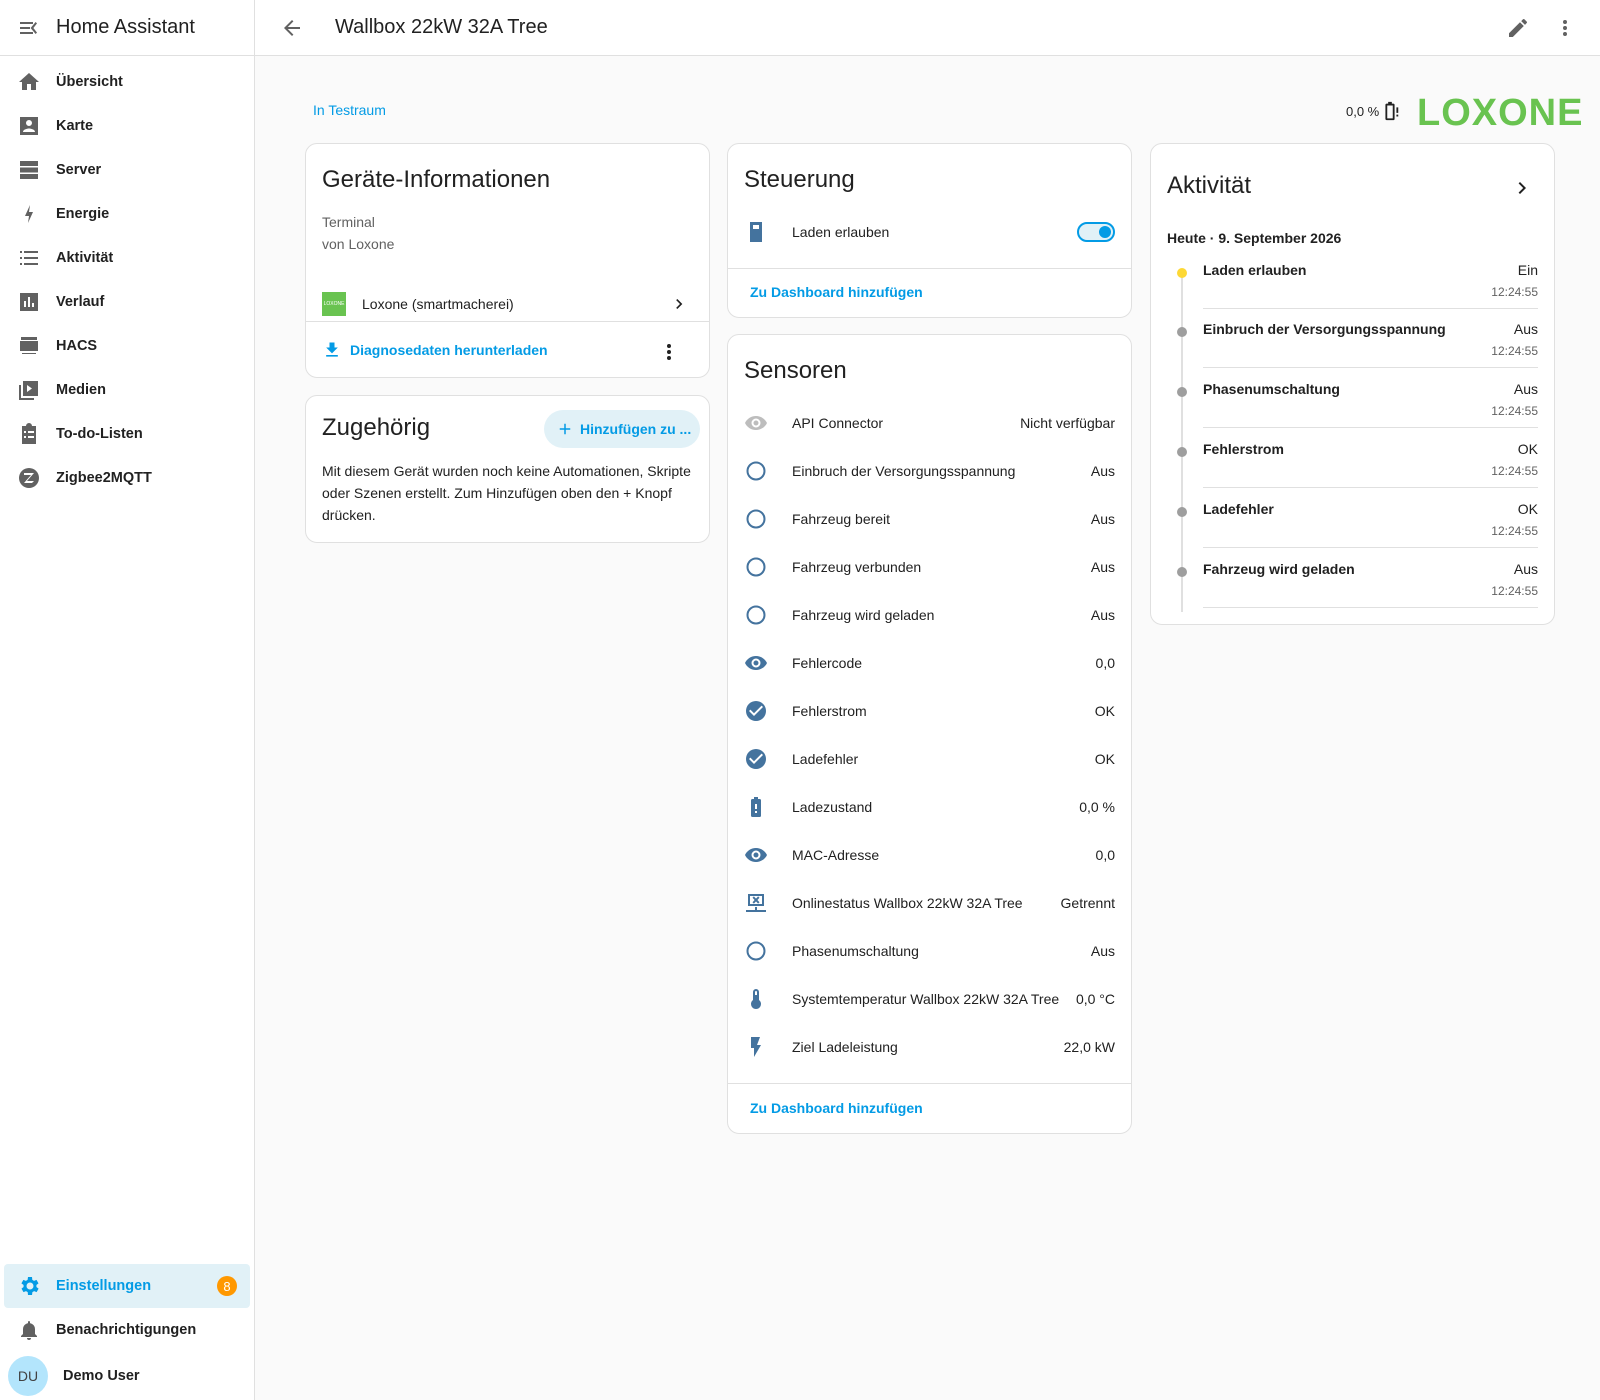 Image resolution: width=1600 pixels, height=1400 pixels. I want to click on sidebar-item-label: Energie, so click(83, 214).